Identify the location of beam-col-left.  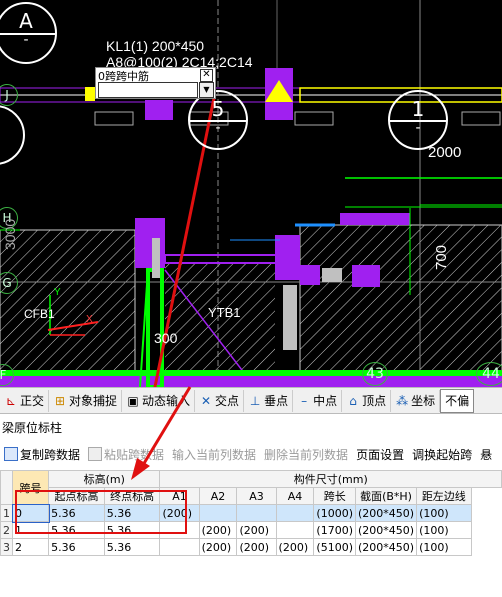
(150, 243).